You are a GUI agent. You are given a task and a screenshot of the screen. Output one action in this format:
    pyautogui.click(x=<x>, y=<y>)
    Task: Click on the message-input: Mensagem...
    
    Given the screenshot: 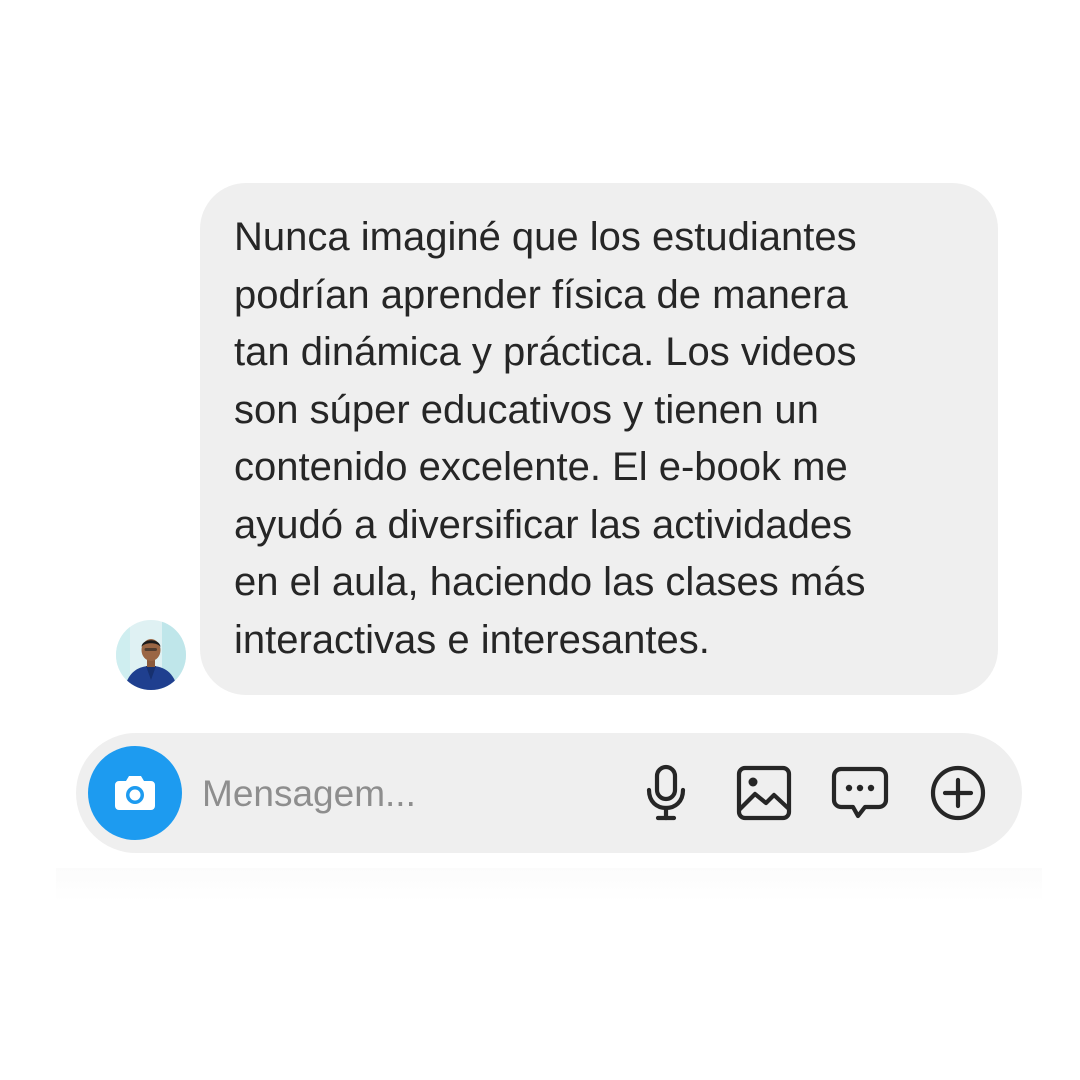 What is the action you would take?
    pyautogui.click(x=309, y=794)
    